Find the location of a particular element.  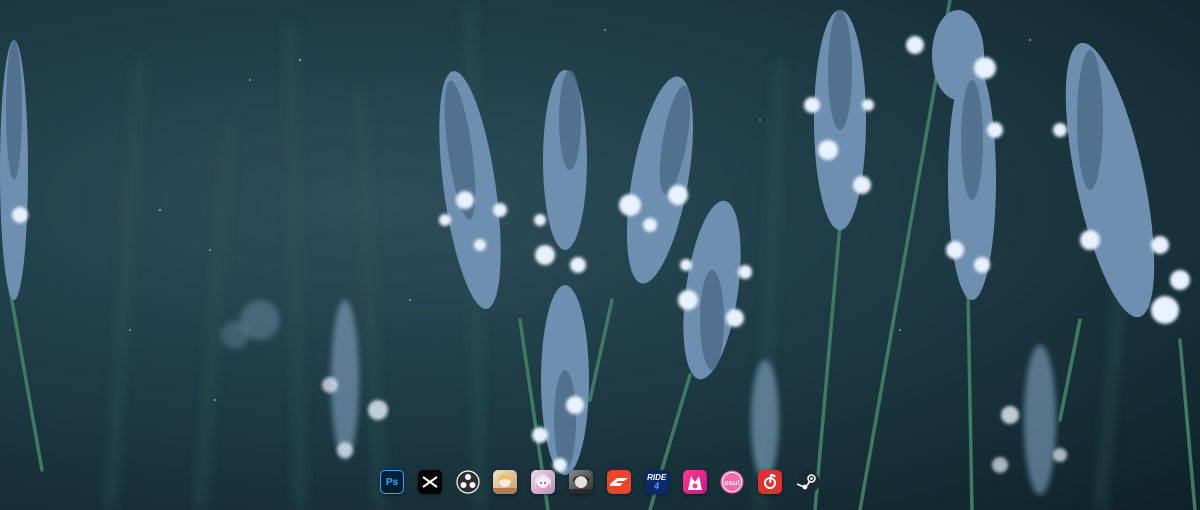

forza-icon is located at coordinates (618, 482).